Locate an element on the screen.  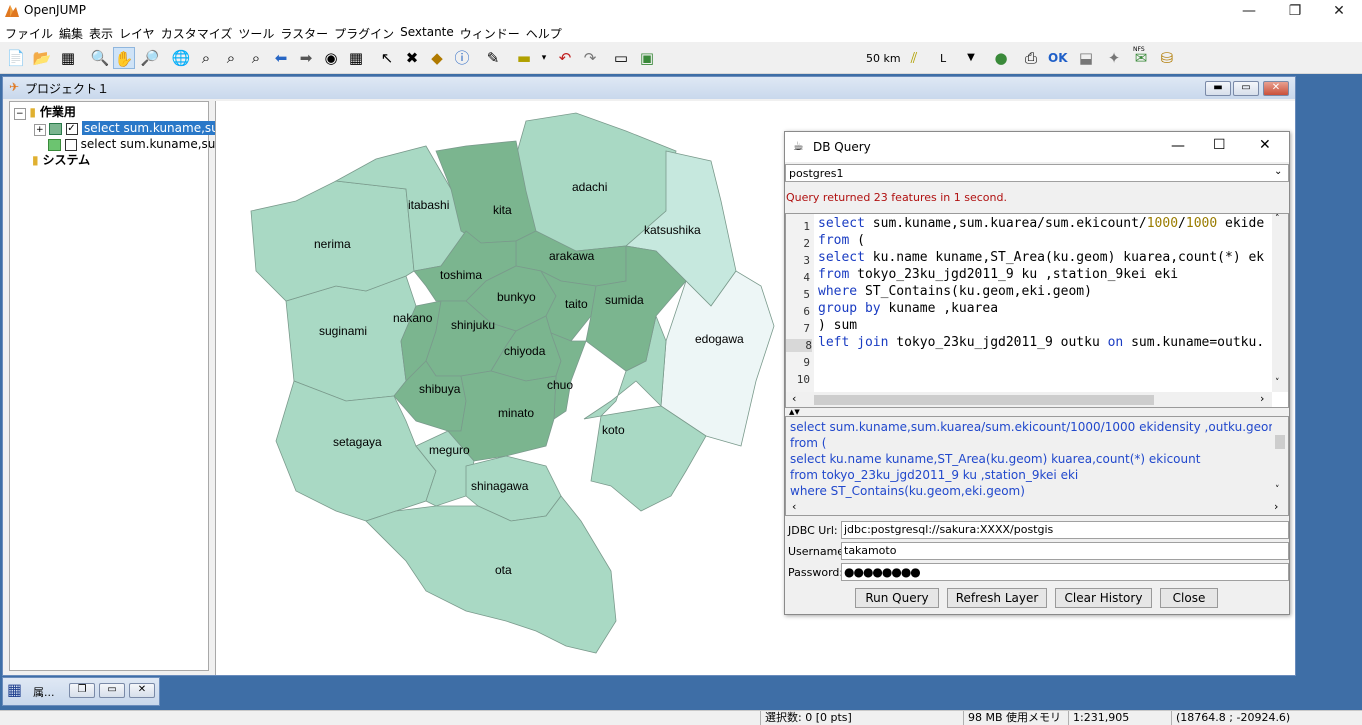
close-button: Close is located at coordinates (1189, 598).